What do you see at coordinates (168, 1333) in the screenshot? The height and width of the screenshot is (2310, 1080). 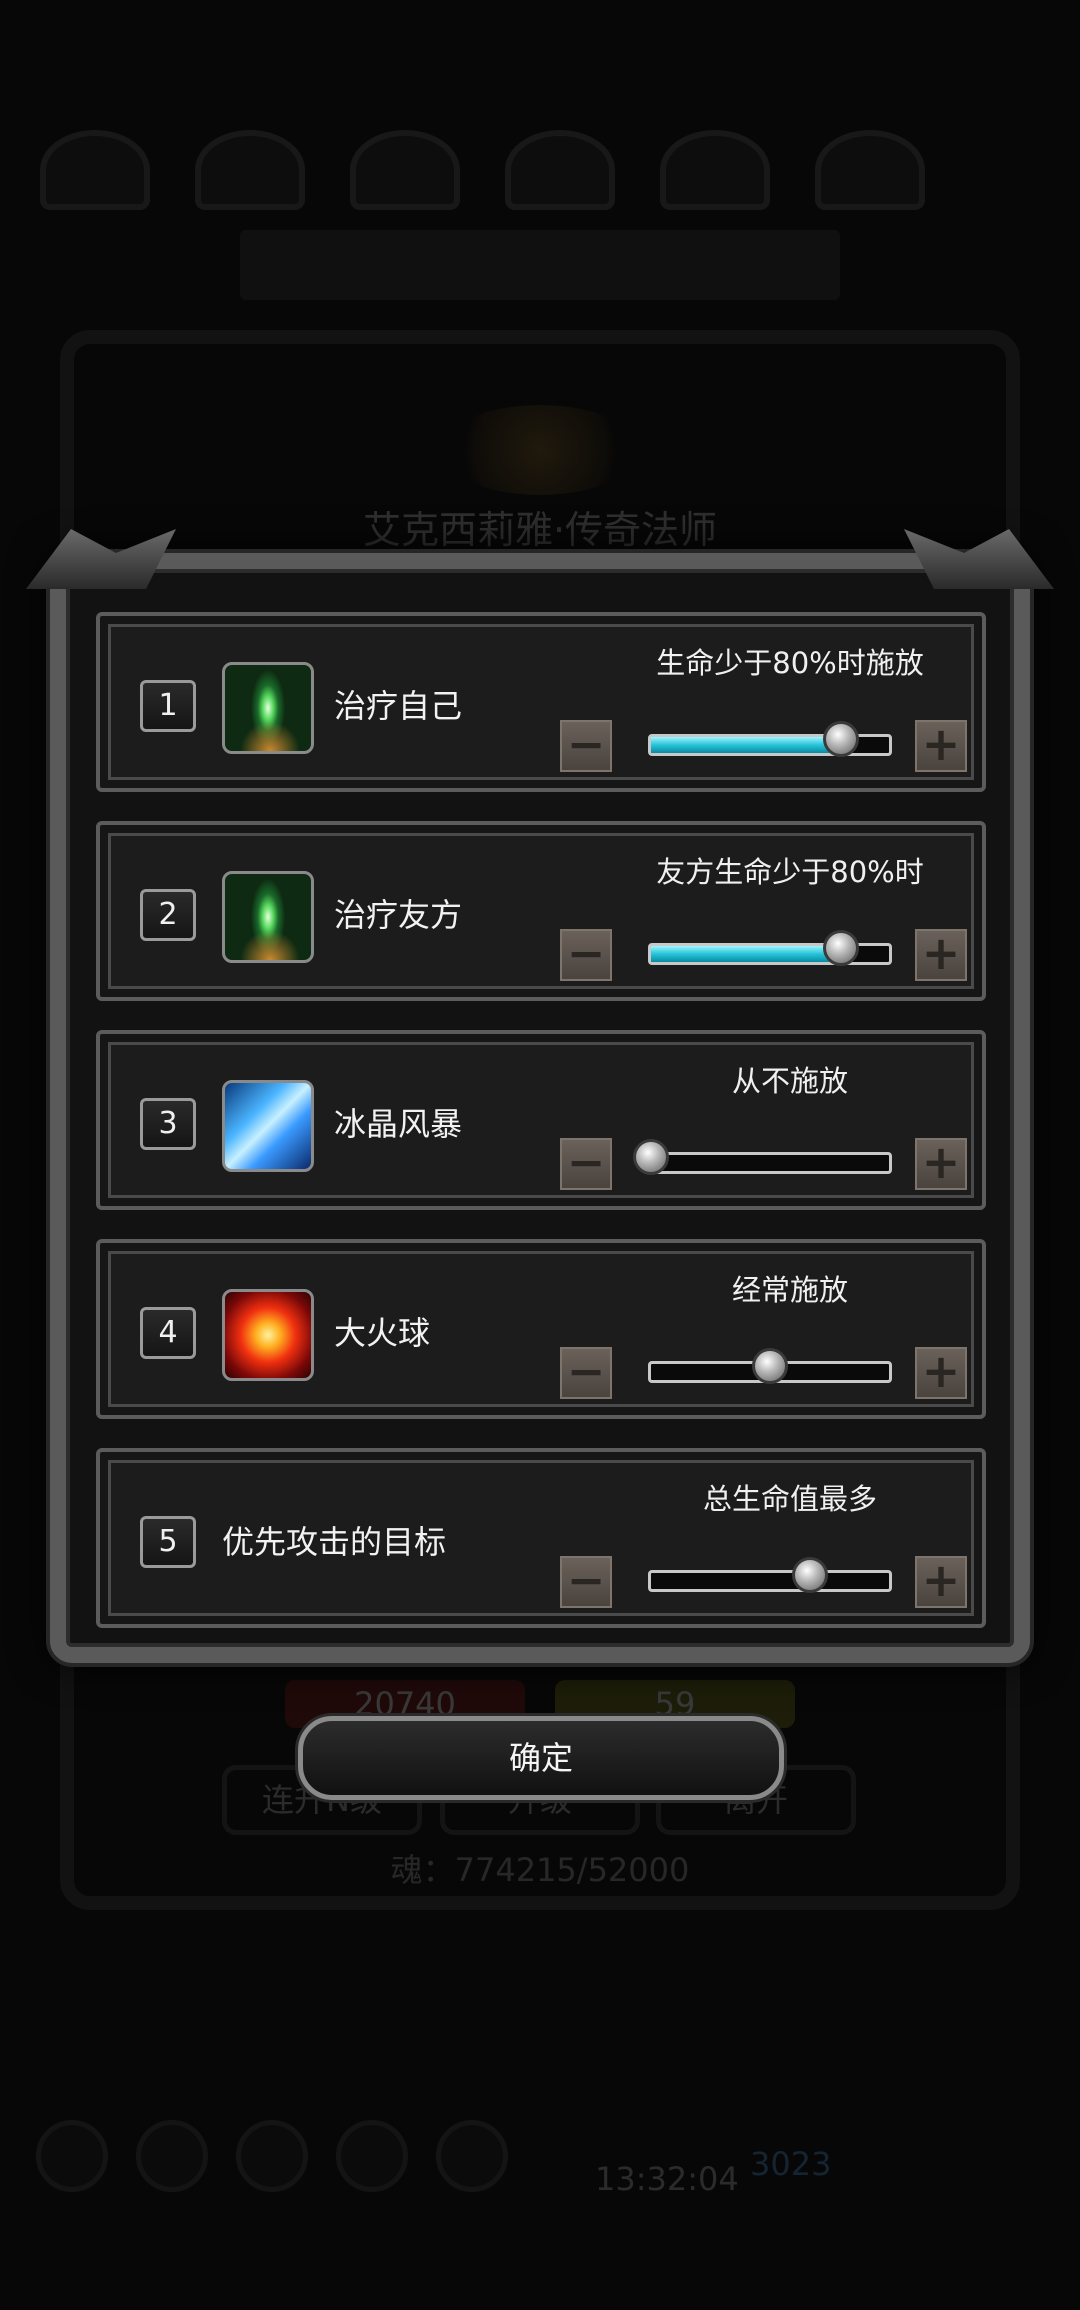 I see `skill-number-badge: 4` at bounding box center [168, 1333].